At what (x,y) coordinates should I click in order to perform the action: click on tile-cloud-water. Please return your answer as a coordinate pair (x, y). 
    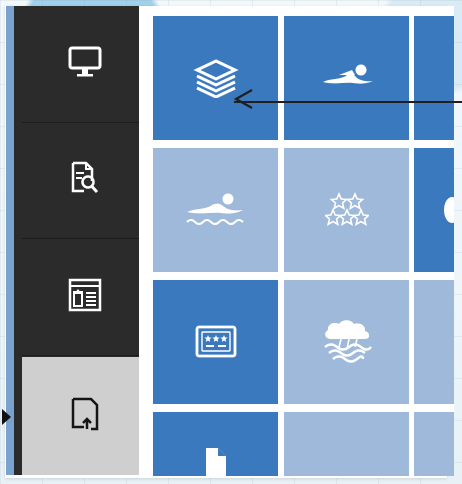
    Looking at the image, I should click on (346, 342).